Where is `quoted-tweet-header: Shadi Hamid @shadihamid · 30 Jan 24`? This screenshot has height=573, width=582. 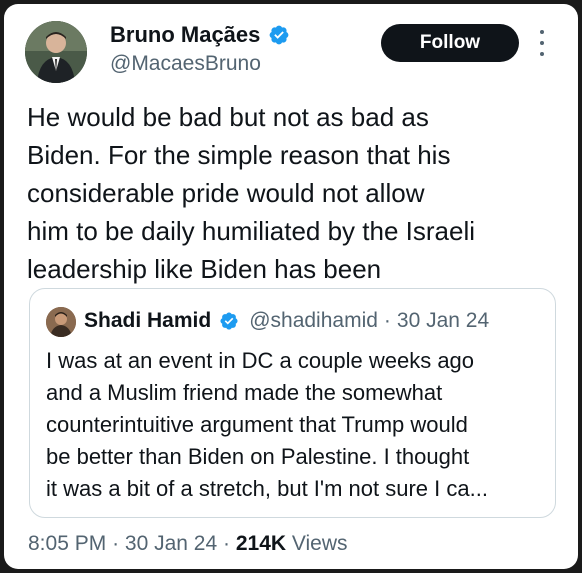 quoted-tweet-header: Shadi Hamid @shadihamid · 30 Jan 24 is located at coordinates (286, 321).